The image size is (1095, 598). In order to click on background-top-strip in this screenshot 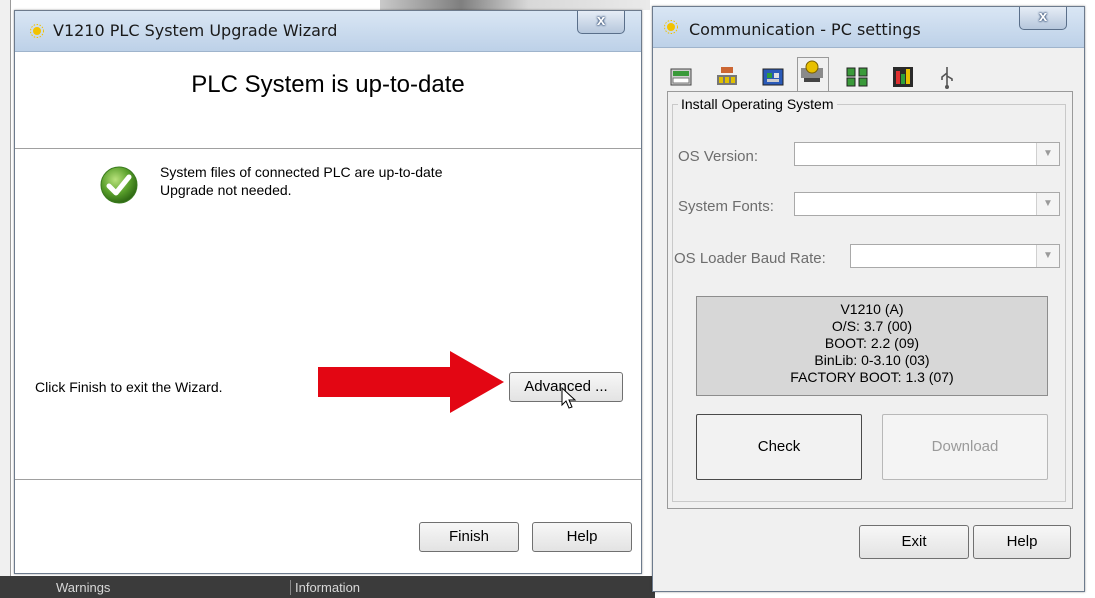, I will do `click(515, 5)`.